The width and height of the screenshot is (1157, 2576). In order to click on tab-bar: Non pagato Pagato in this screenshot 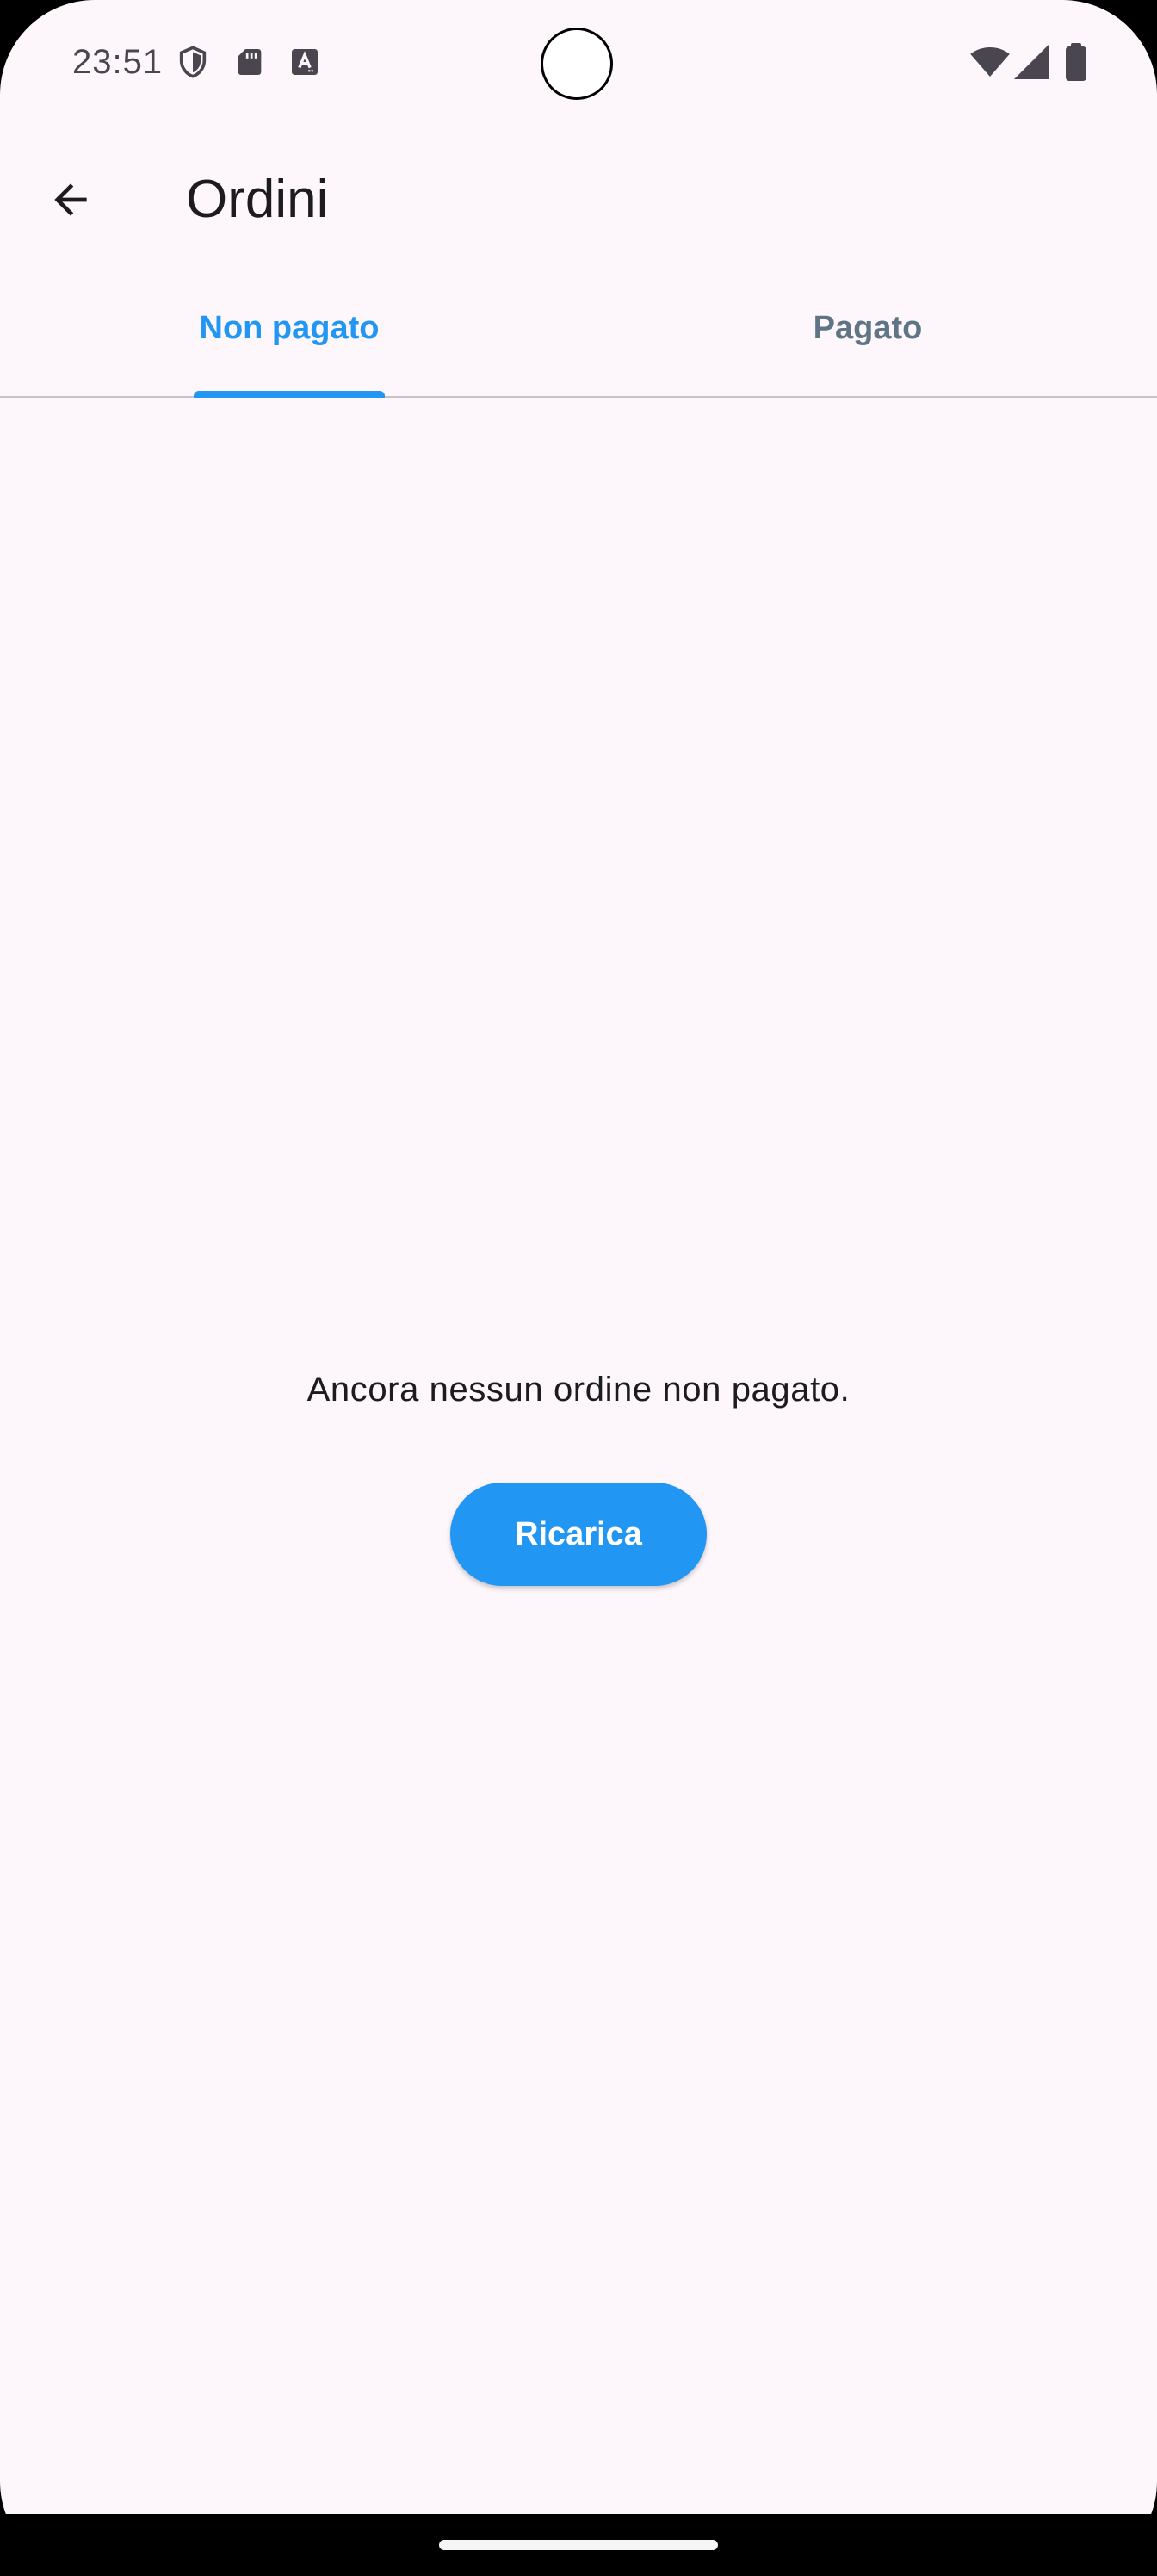, I will do `click(579, 336)`.